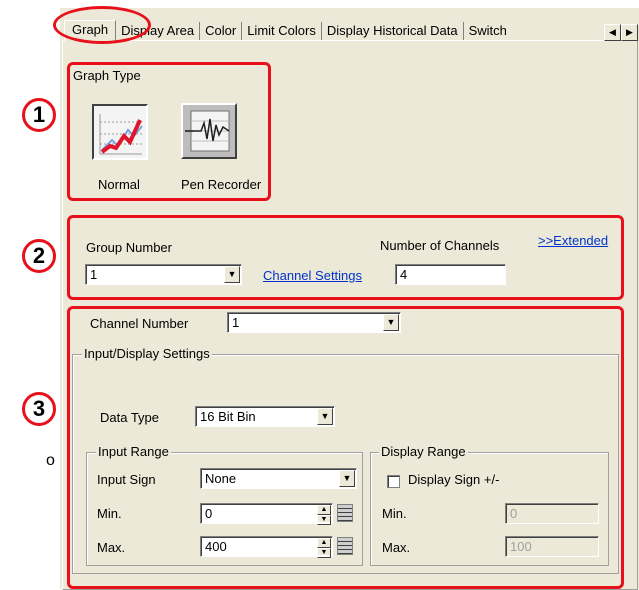 Image resolution: width=639 pixels, height=590 pixels. What do you see at coordinates (50, 460) in the screenshot?
I see `cropped-side-text: o` at bounding box center [50, 460].